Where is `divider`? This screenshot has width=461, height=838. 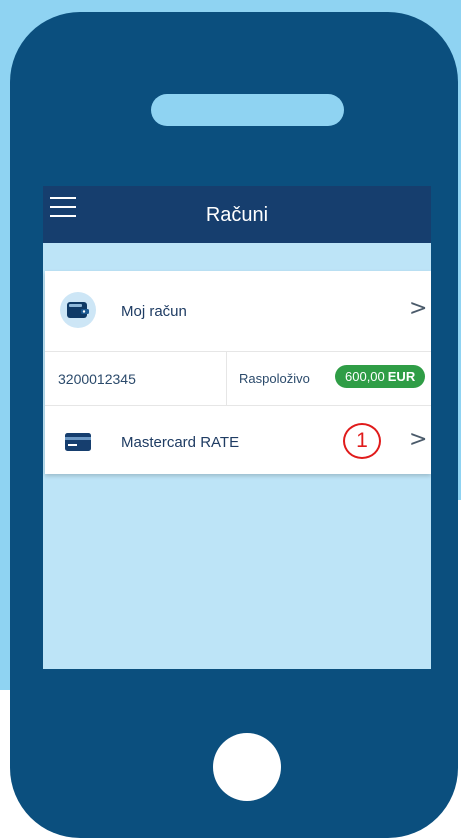
divider is located at coordinates (226, 378).